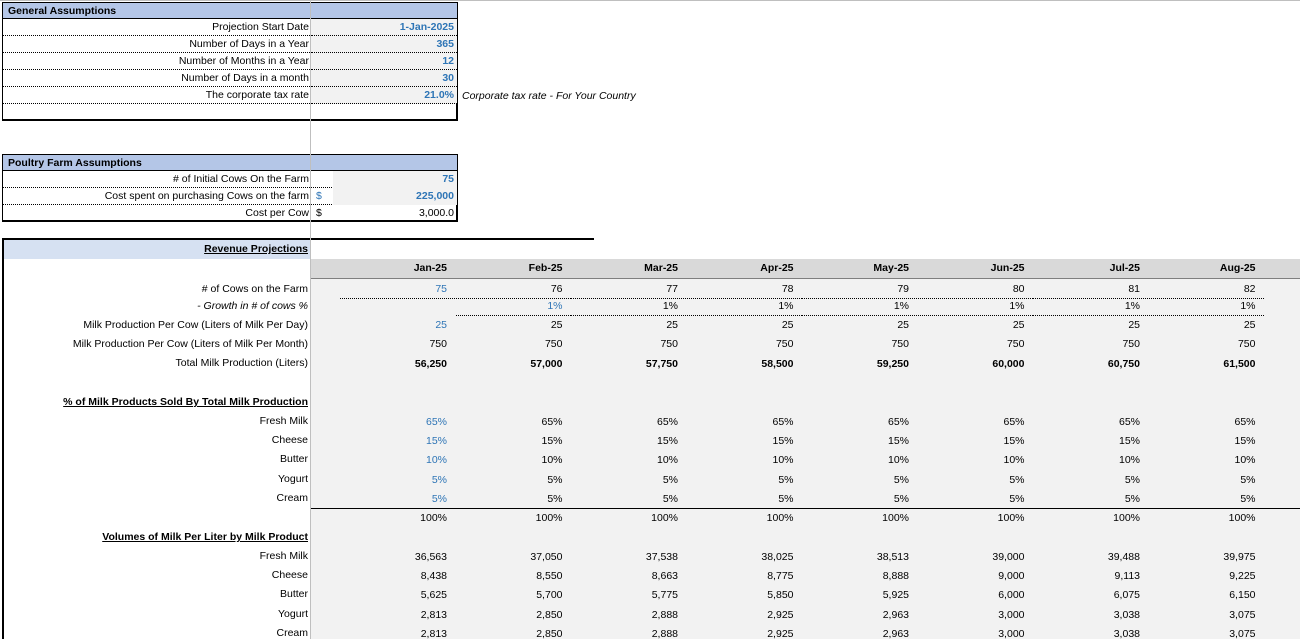 This screenshot has height=643, width=1300. Describe the element at coordinates (1127, 576) in the screenshot. I see `product-volume: 9,113` at that location.